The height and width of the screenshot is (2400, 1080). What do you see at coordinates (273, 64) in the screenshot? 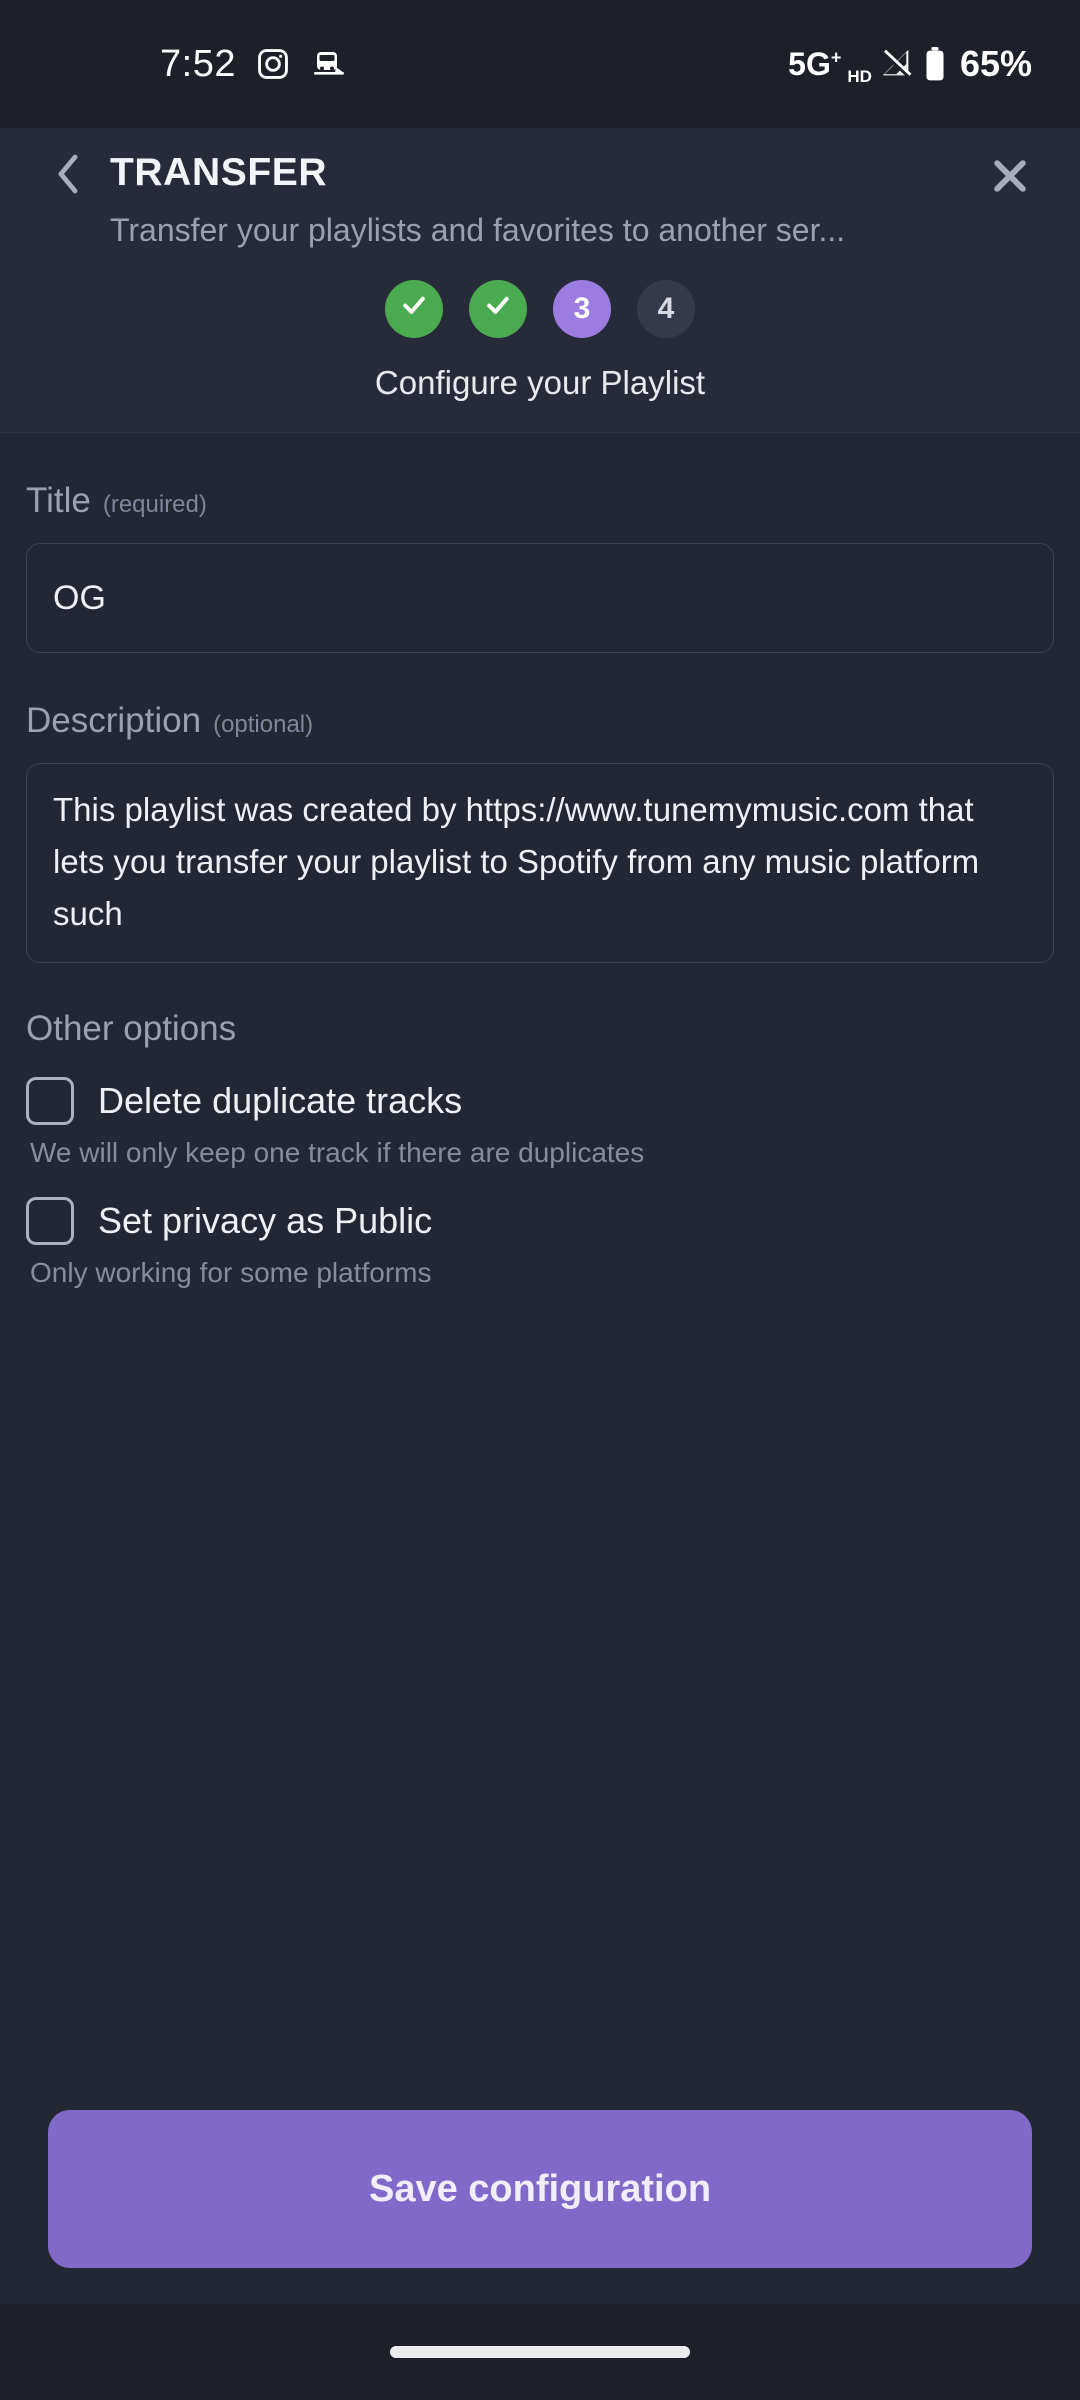
I see `instagram-icon` at bounding box center [273, 64].